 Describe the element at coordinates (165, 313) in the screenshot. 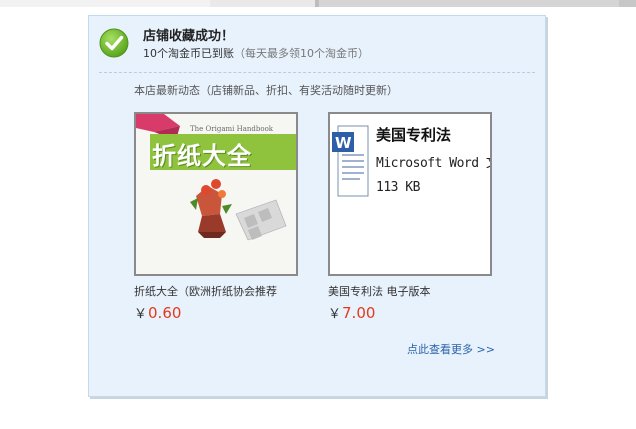

I see `price-value: 0.60` at that location.